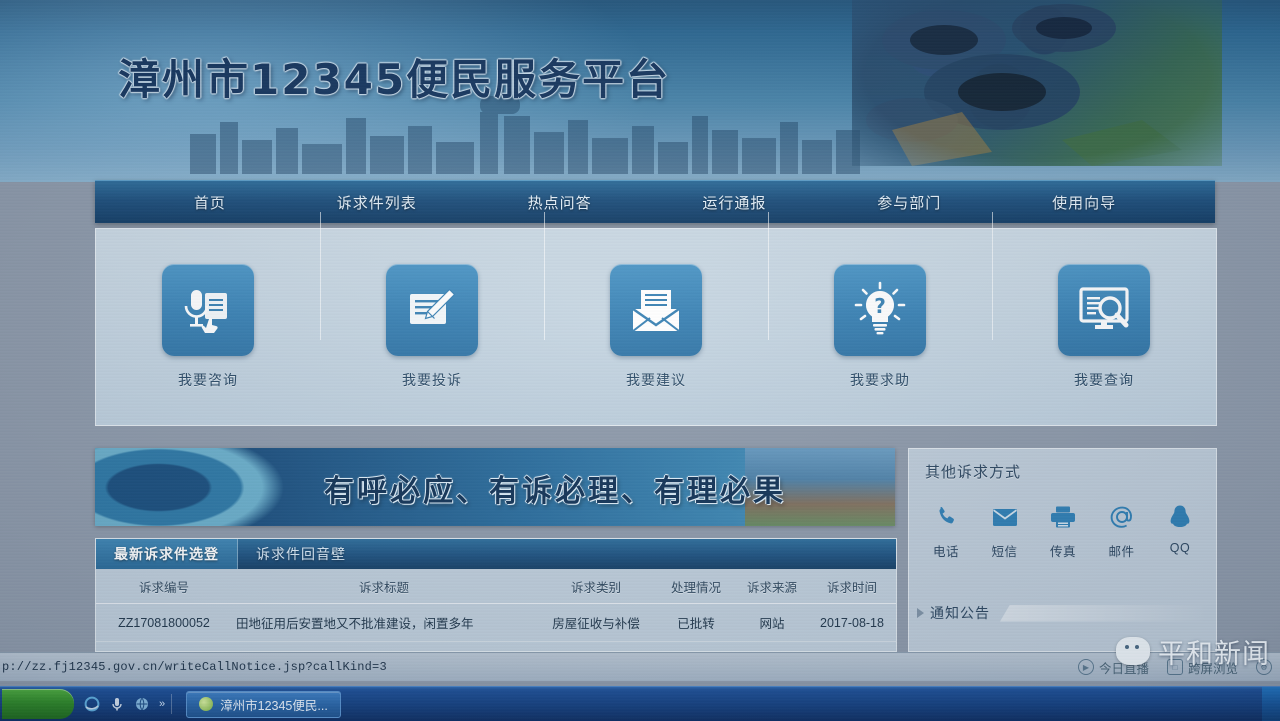  Describe the element at coordinates (210, 202) in the screenshot. I see `nav-item-home: 首页` at that location.